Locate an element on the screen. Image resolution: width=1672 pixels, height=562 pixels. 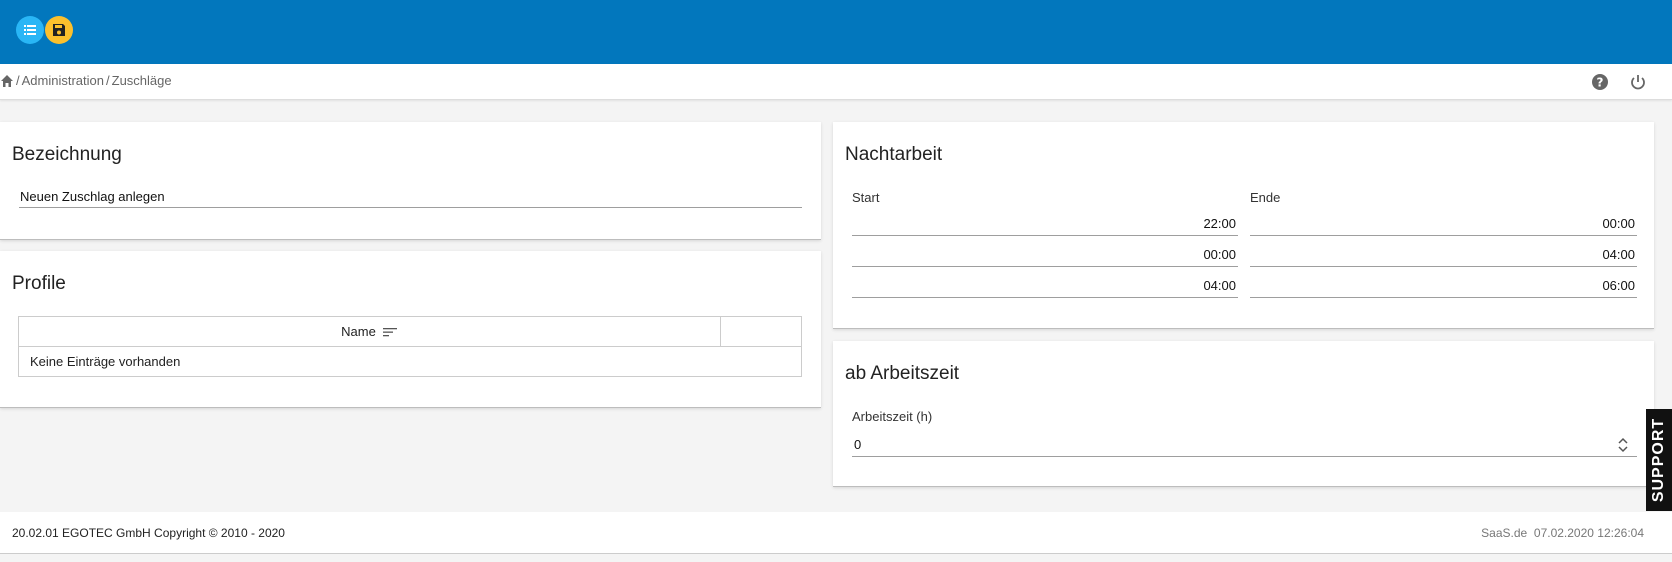
sort-icon is located at coordinates (390, 332).